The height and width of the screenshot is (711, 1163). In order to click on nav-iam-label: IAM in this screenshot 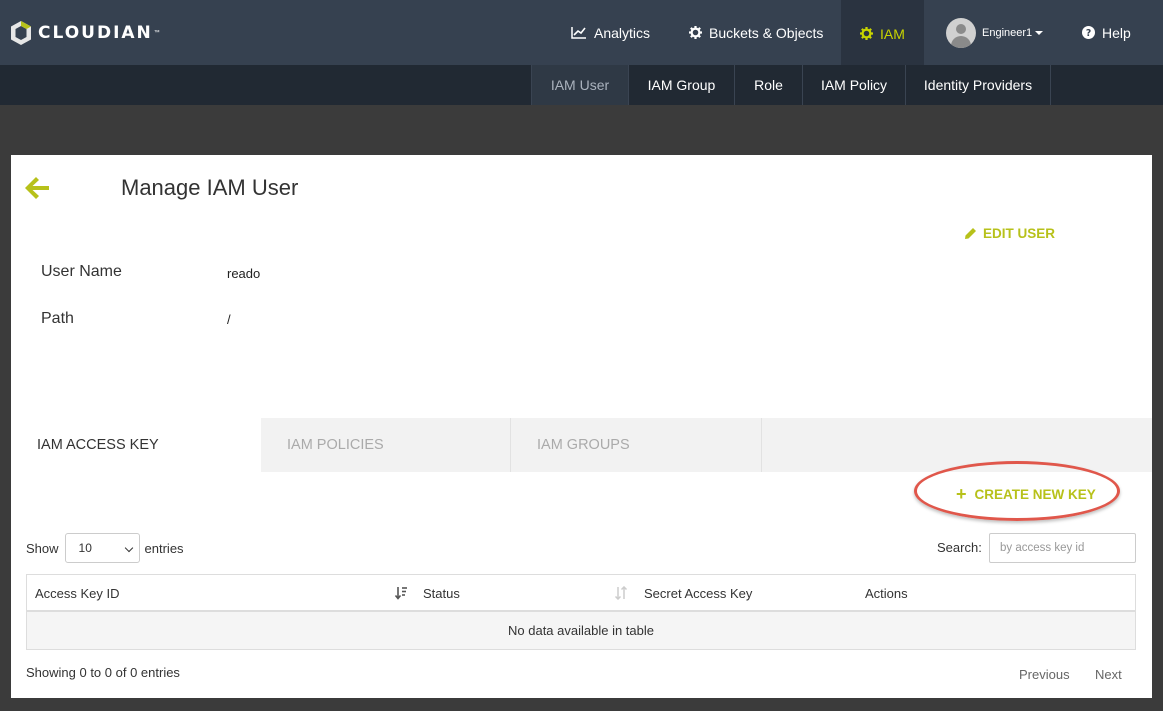, I will do `click(892, 33)`.